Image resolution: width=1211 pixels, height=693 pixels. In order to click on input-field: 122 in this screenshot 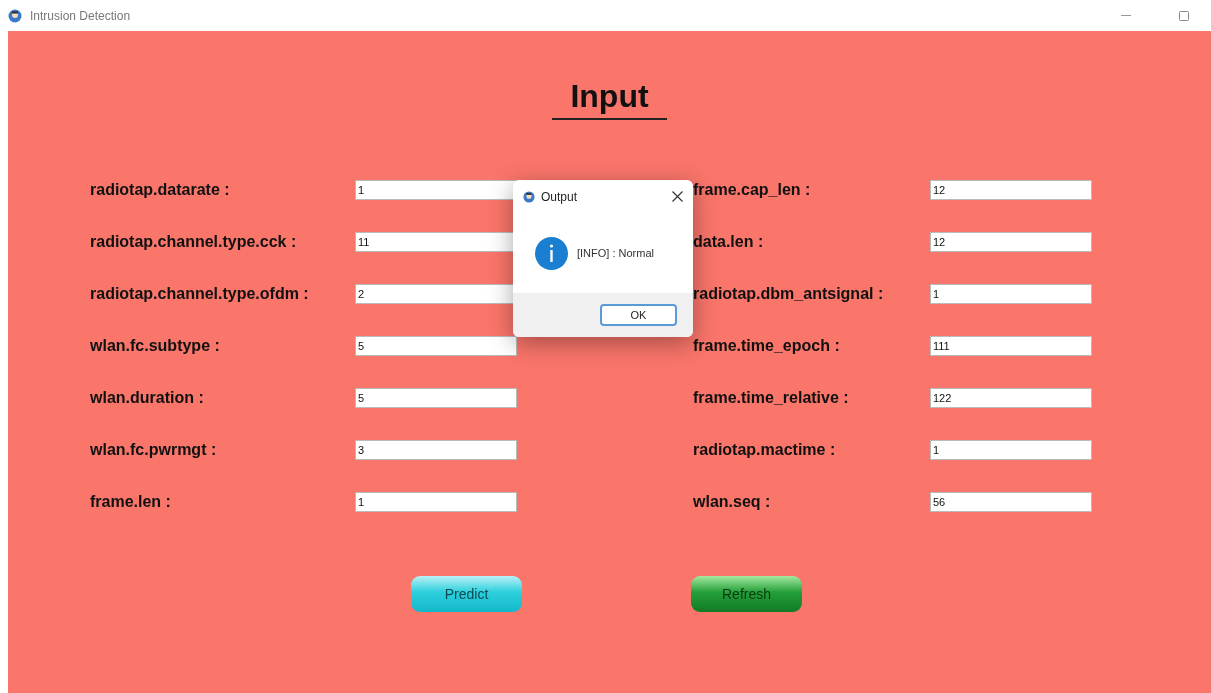, I will do `click(1011, 398)`.